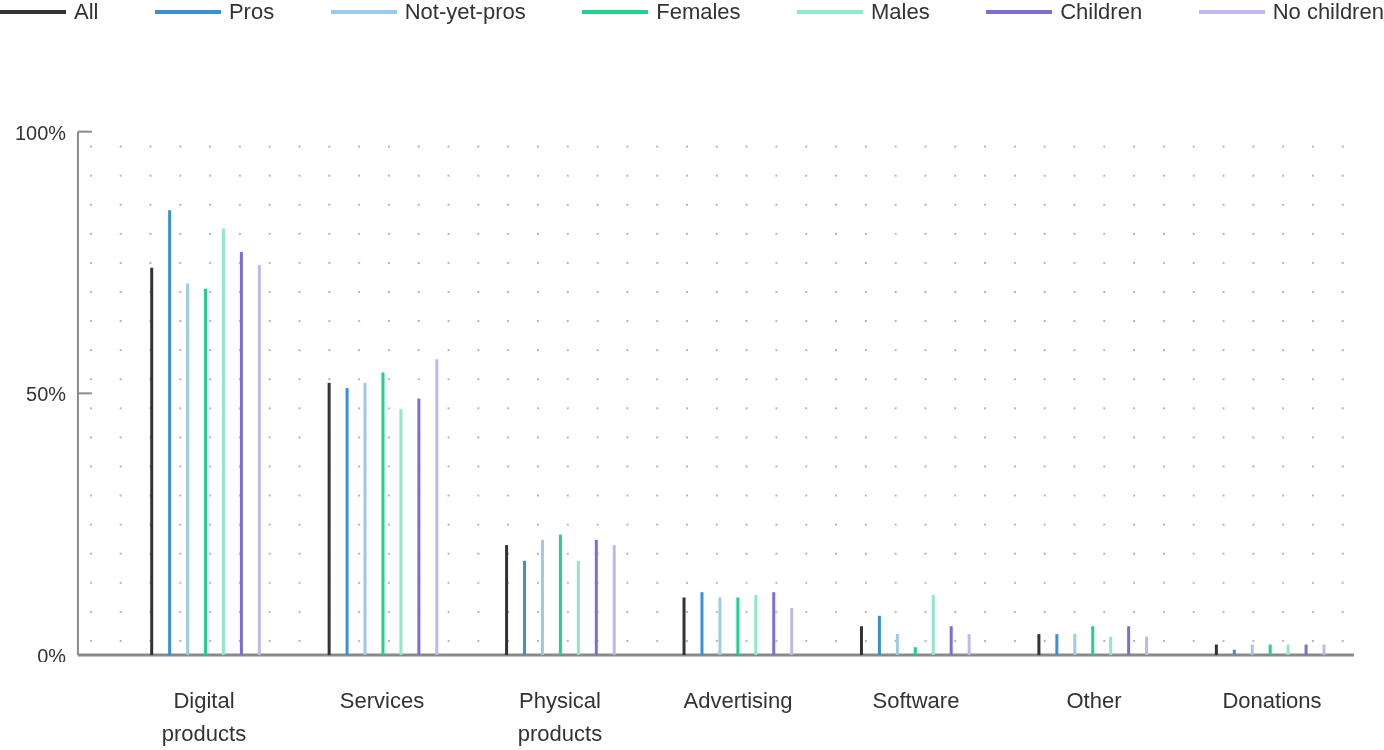  Describe the element at coordinates (916, 701) in the screenshot. I see `category-label: Software` at that location.